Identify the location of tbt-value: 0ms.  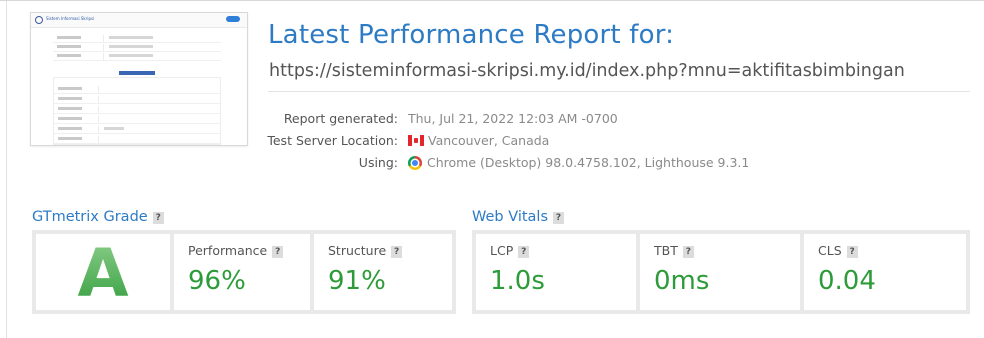
(682, 281).